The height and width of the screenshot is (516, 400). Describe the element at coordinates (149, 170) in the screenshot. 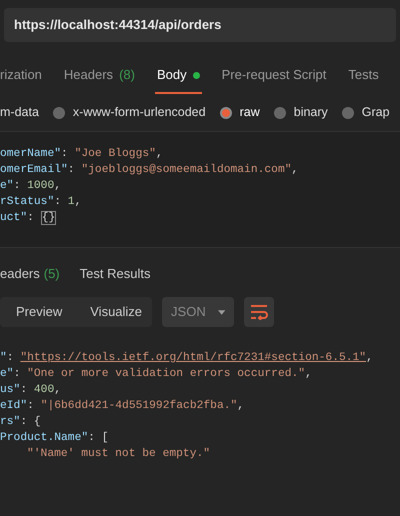

I see `code-line: omerEmail": "joebloggs@someemaildomain.com",` at that location.